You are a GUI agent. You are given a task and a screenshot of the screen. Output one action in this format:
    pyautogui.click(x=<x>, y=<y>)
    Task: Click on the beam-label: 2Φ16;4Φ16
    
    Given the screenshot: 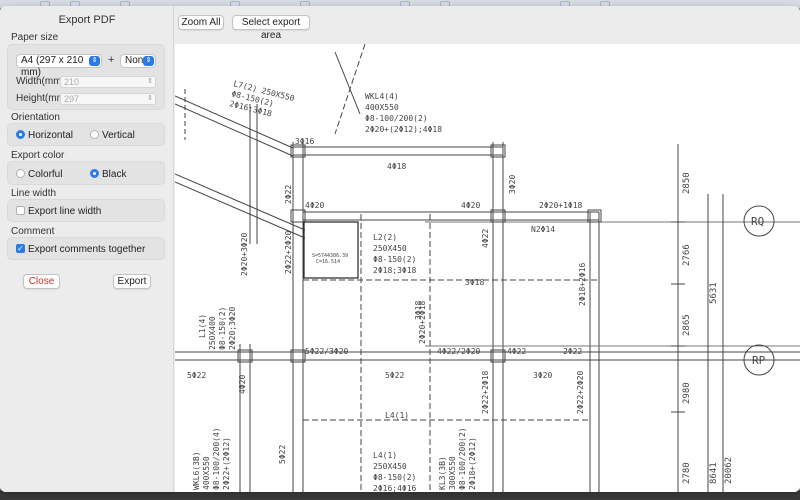 What is the action you would take?
    pyautogui.click(x=395, y=488)
    